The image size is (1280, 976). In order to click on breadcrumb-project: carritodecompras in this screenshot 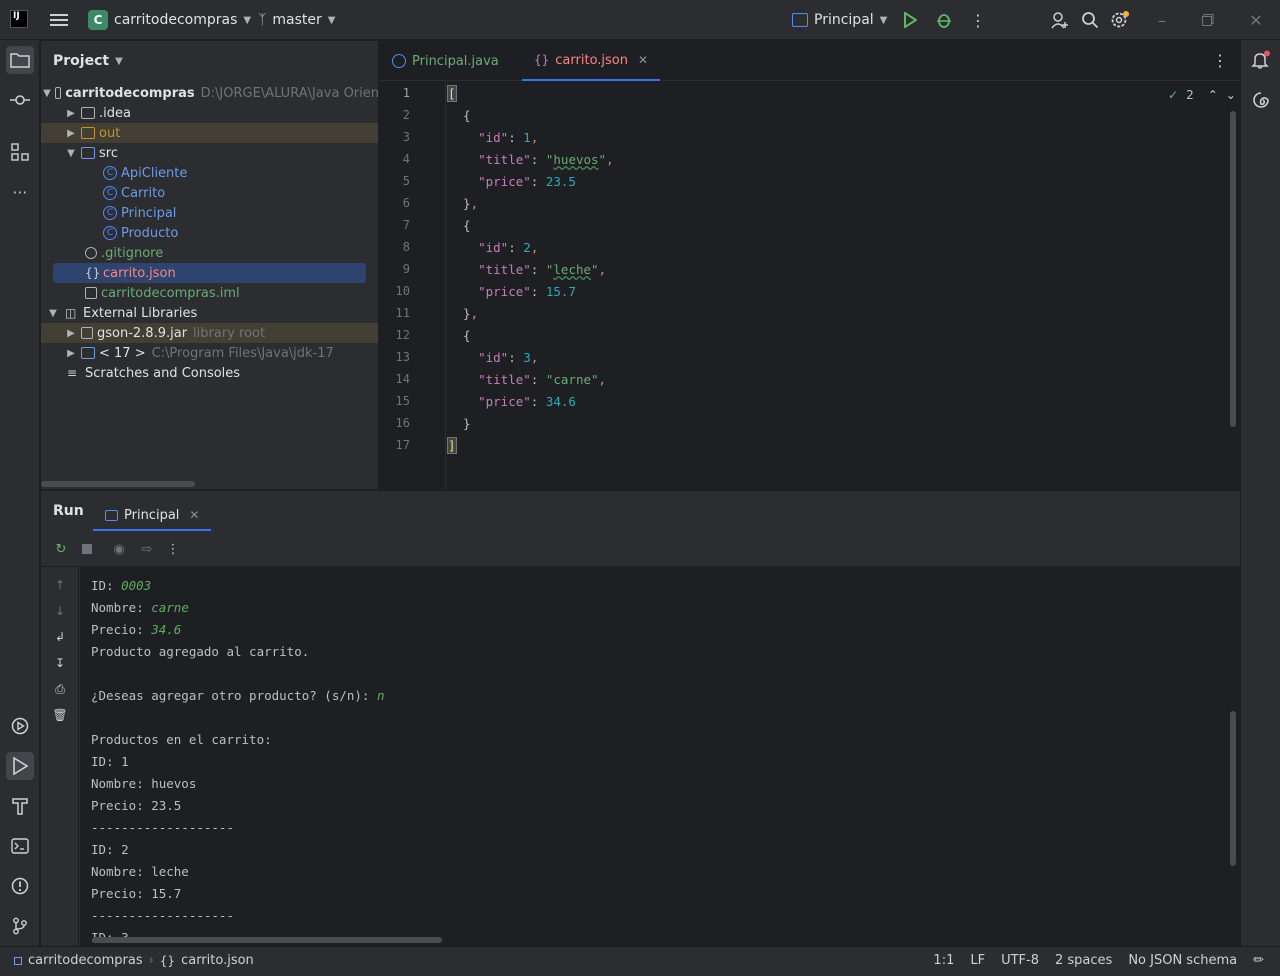, I will do `click(85, 960)`.